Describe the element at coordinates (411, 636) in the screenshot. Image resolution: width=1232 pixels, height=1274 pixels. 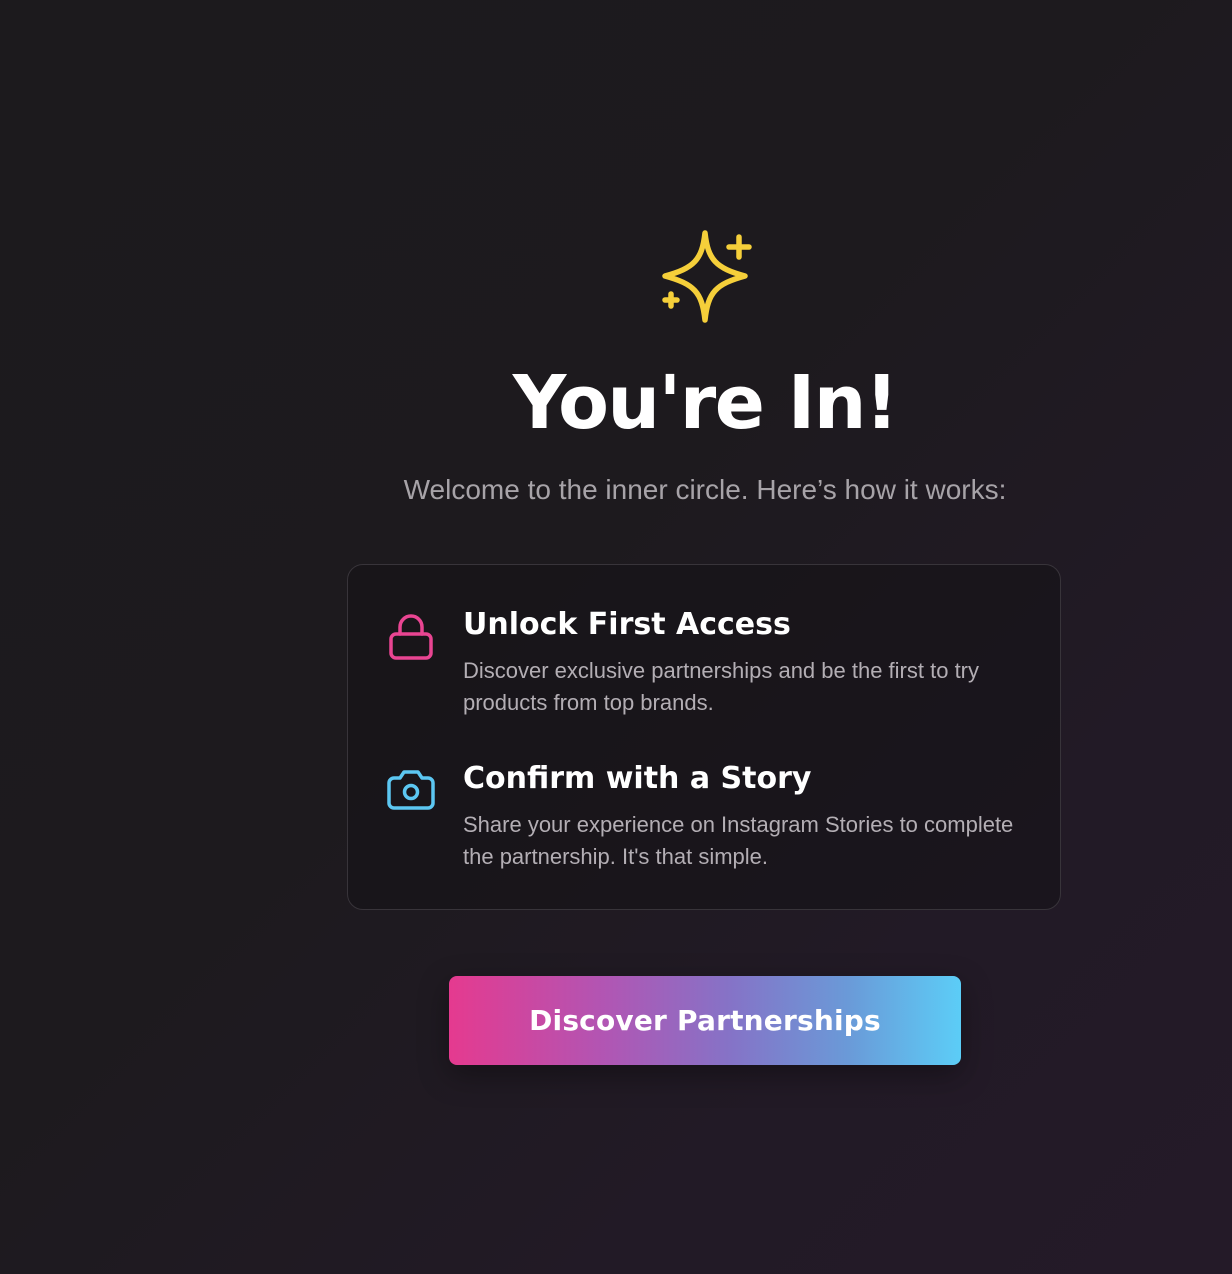
I see `lock-icon` at that location.